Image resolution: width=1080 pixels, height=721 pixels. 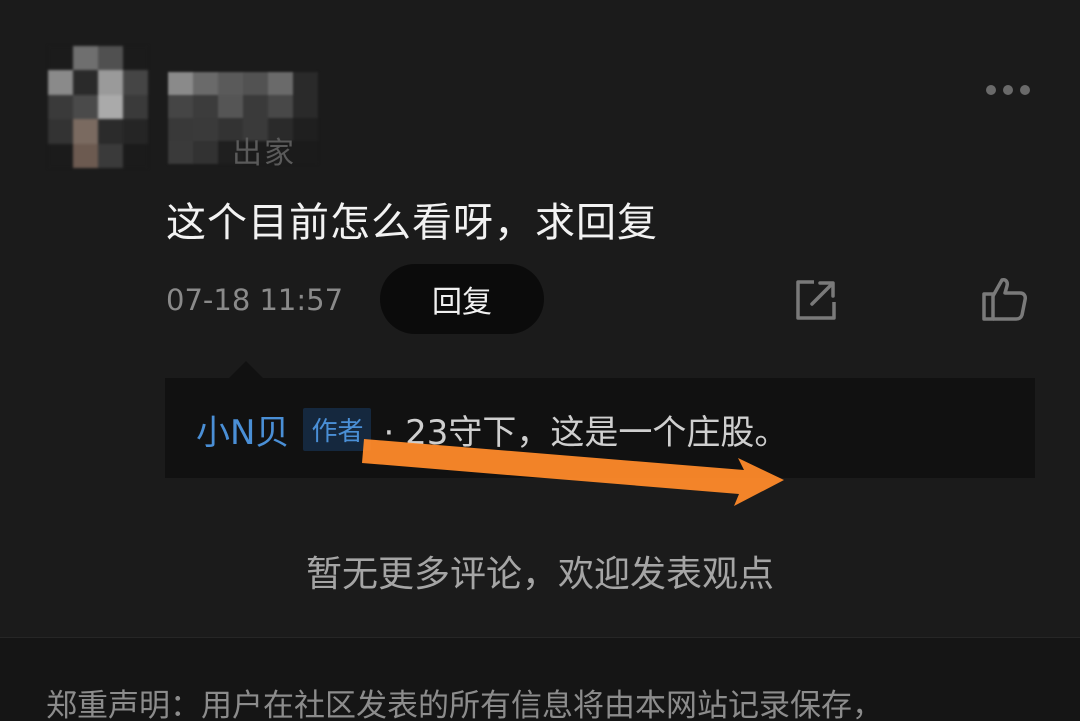 I want to click on footer: 郑重声明：用户在社区发表的所有信息将由本网站记录保存，, so click(x=540, y=679).